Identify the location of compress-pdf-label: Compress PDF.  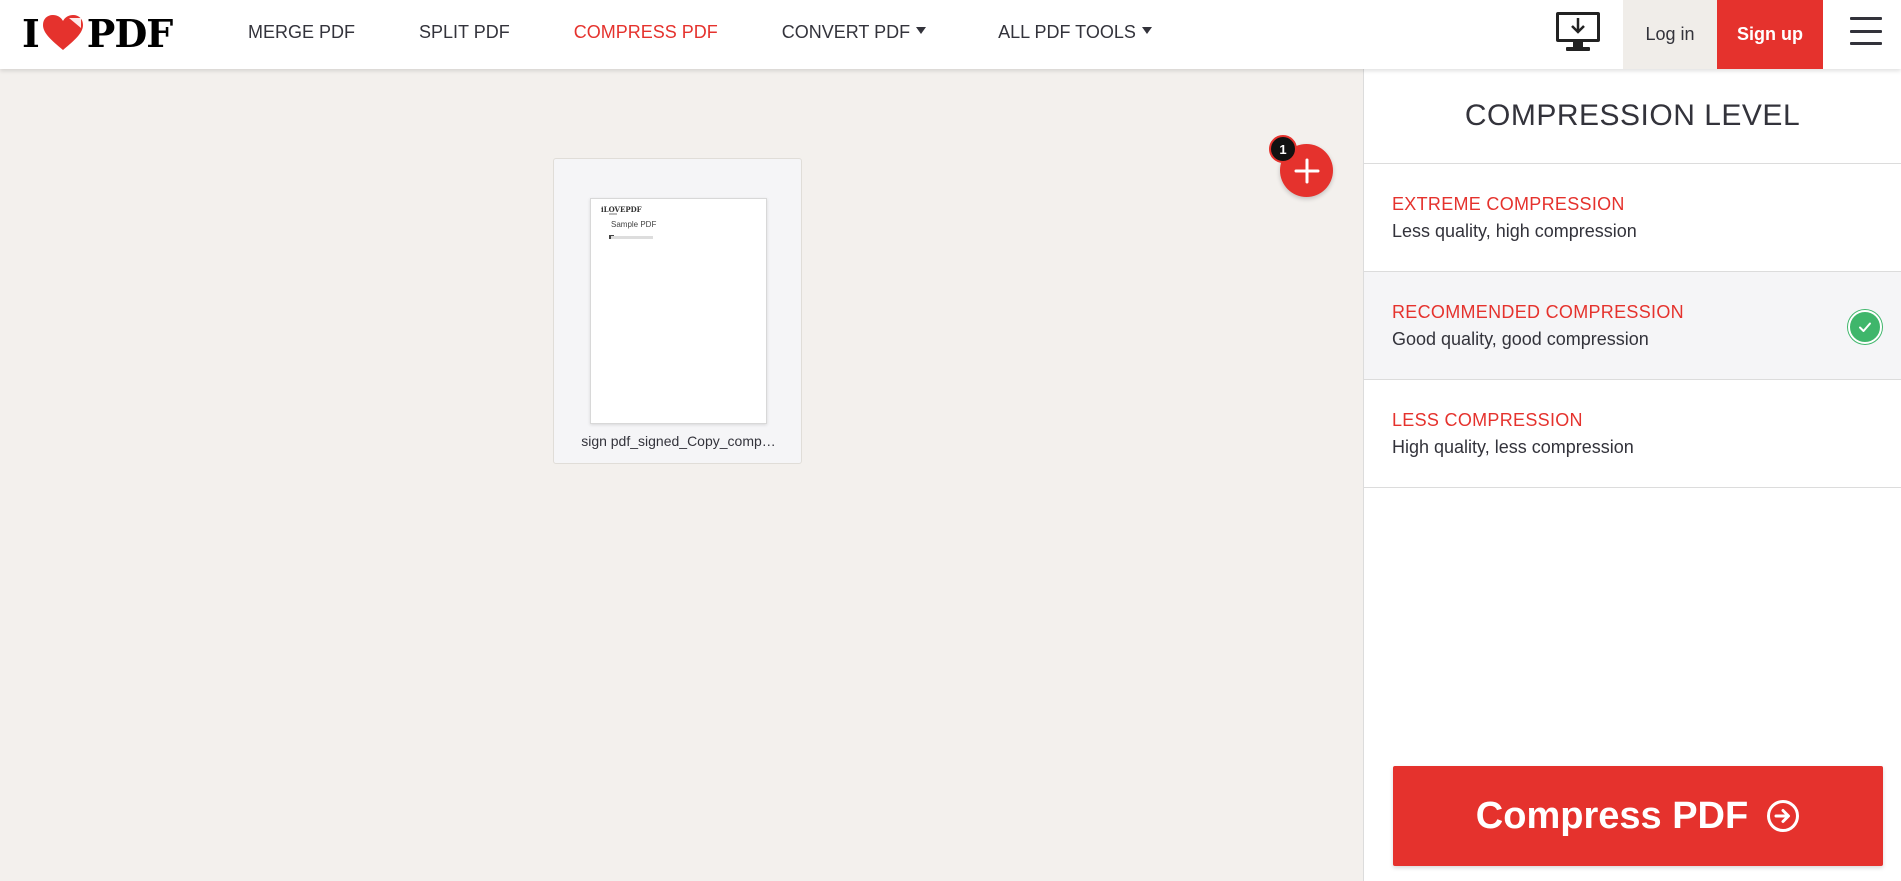
(1612, 815).